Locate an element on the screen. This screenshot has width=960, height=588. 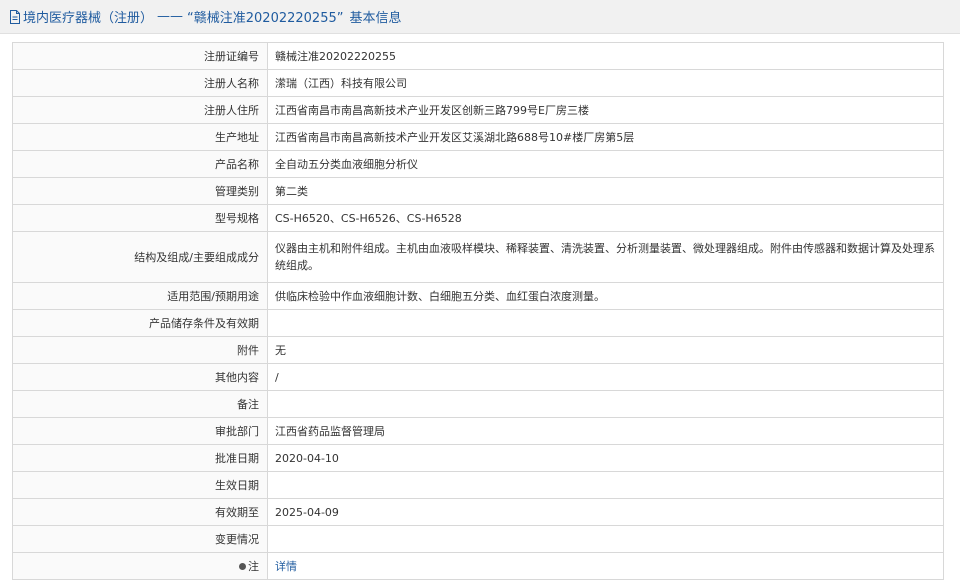
table-row-note: 注 详情 is located at coordinates (478, 566).